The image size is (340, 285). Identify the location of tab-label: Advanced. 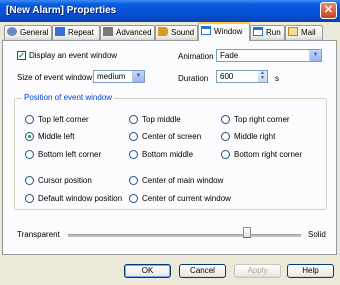
(134, 32).